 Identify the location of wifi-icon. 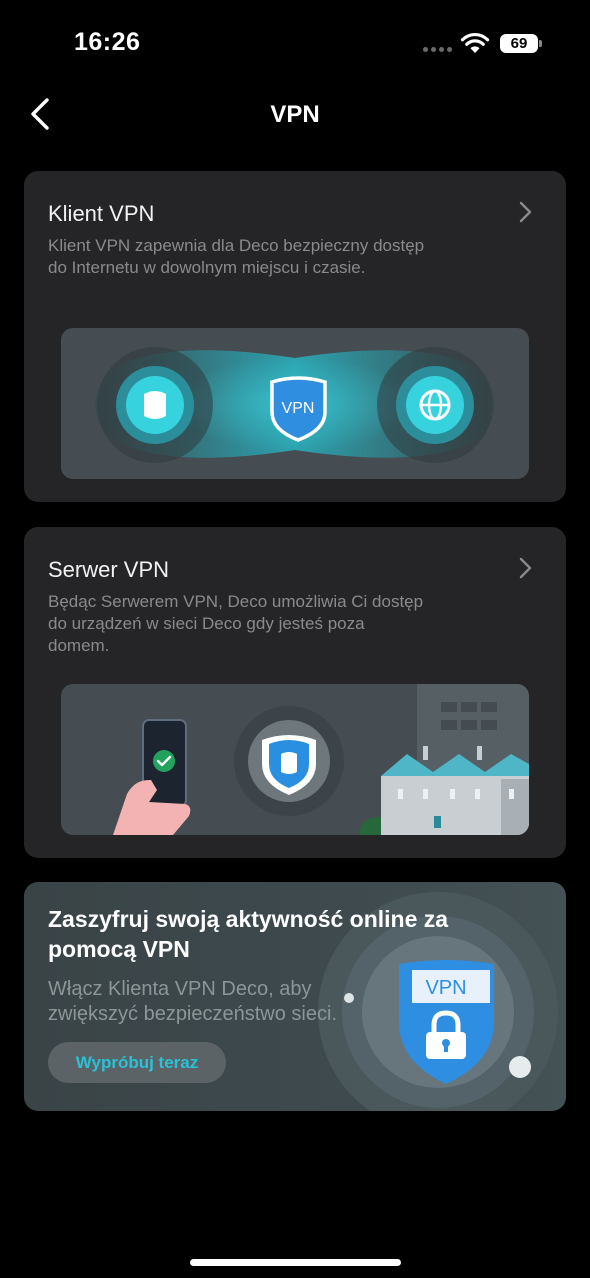
(475, 42).